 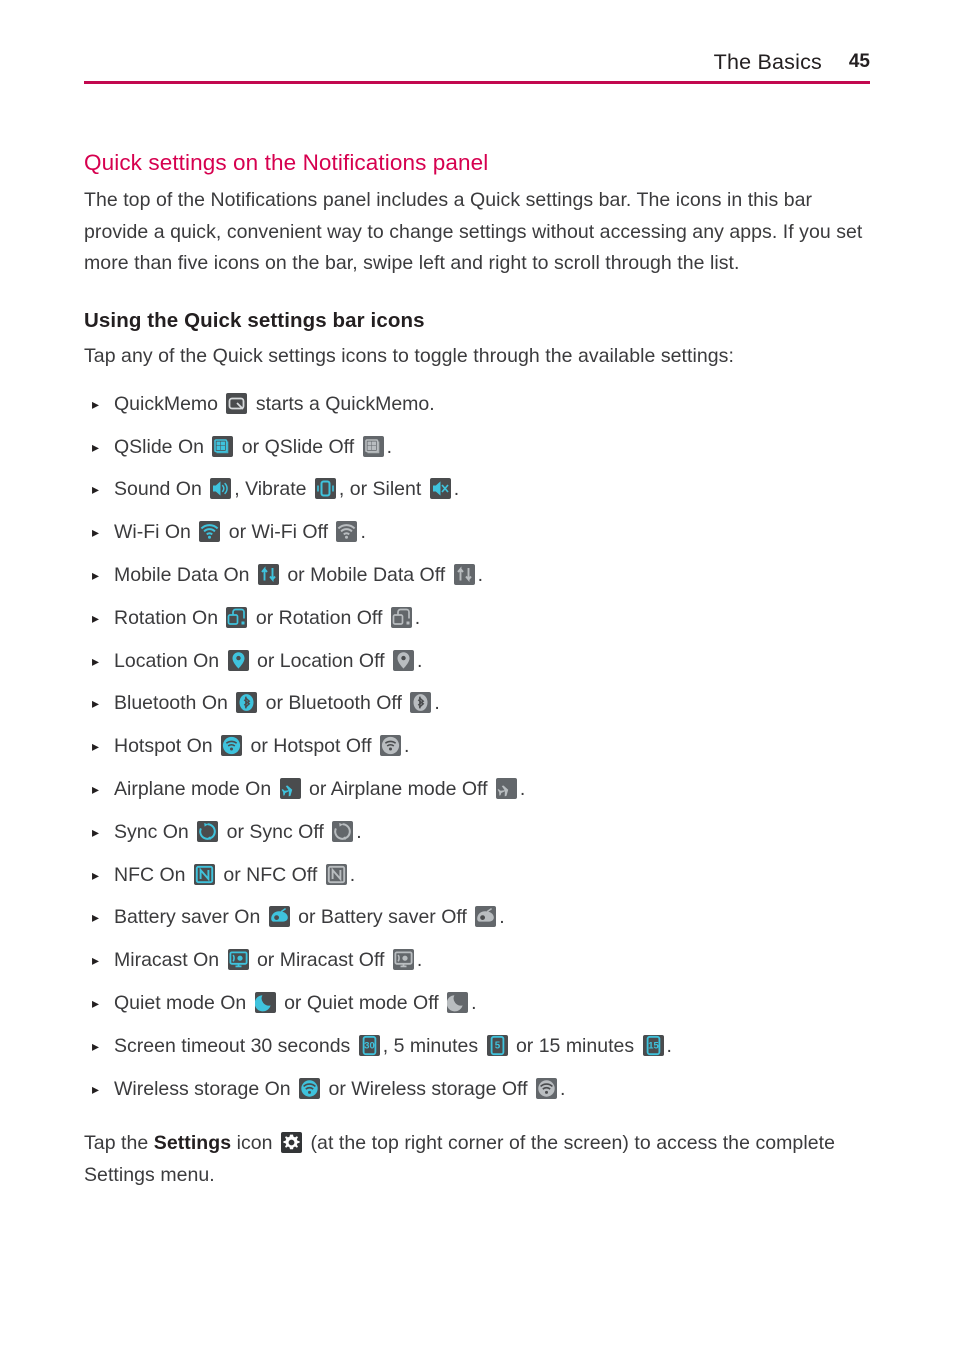 What do you see at coordinates (275, 831) in the screenshot?
I see `list-item-label: or Sync Off` at bounding box center [275, 831].